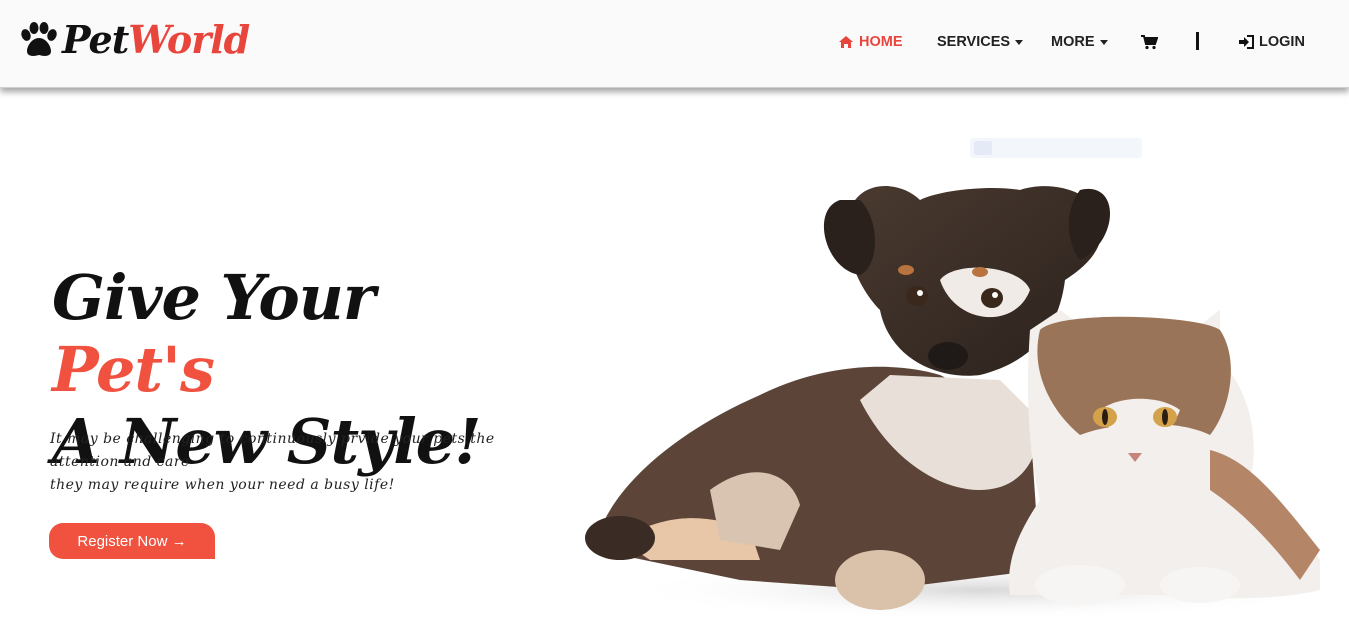  What do you see at coordinates (95, 39) in the screenshot?
I see `brand-name-part1: Pet` at bounding box center [95, 39].